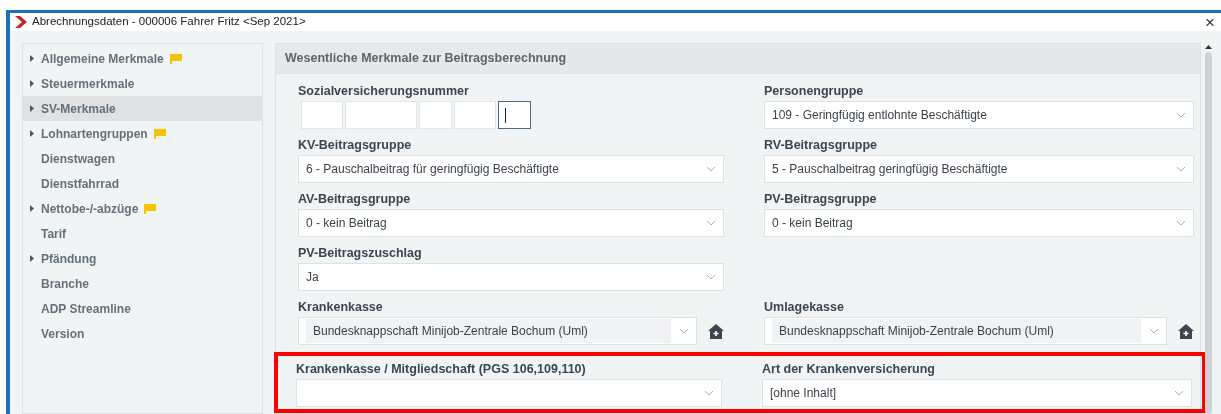 This screenshot has width=1221, height=414. What do you see at coordinates (142, 108) in the screenshot?
I see `sidebar-item: SV-Merkmale` at bounding box center [142, 108].